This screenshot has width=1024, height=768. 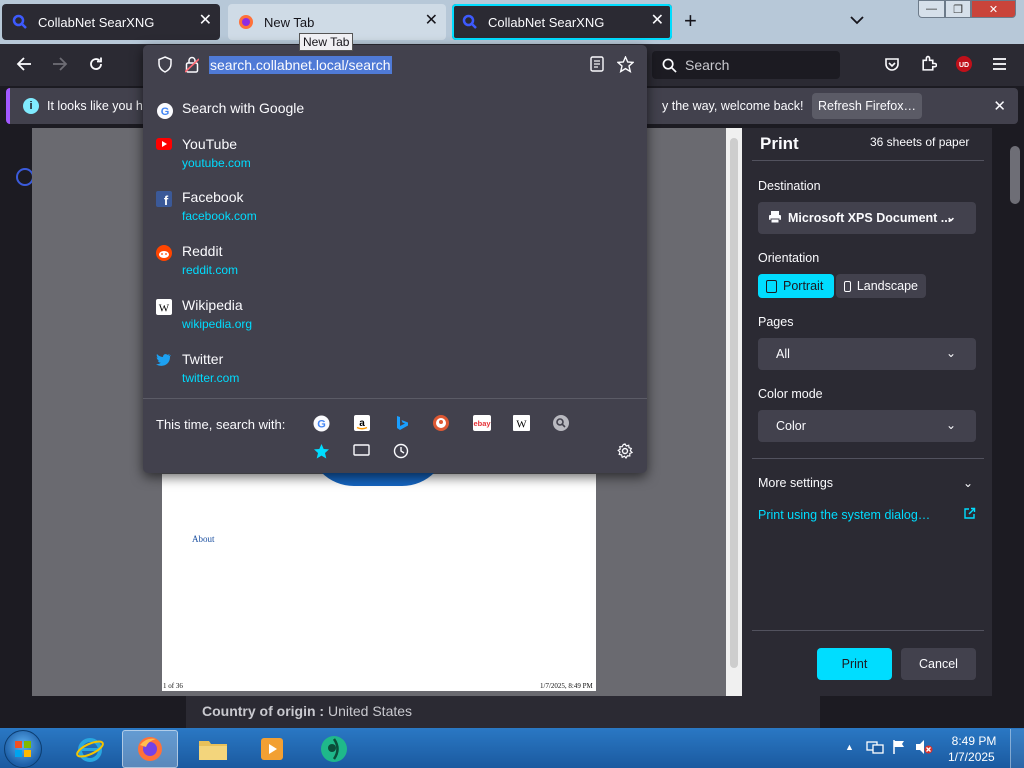 What do you see at coordinates (521, 423) in the screenshot?
I see `wikipedia-engine-icon: W` at bounding box center [521, 423].